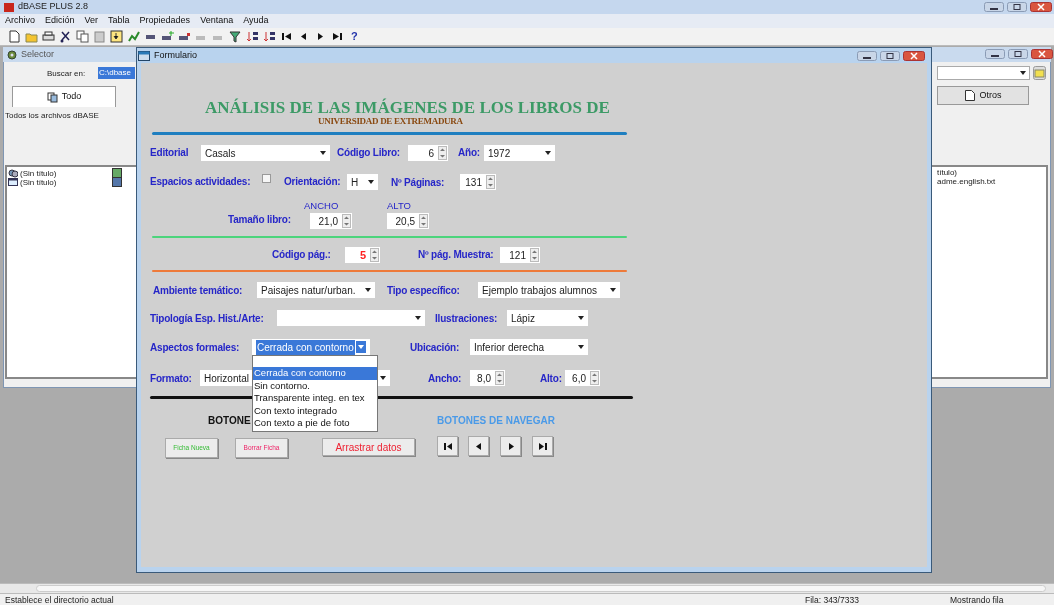 This screenshot has width=1054, height=605. I want to click on dropdown: H, so click(362, 182).